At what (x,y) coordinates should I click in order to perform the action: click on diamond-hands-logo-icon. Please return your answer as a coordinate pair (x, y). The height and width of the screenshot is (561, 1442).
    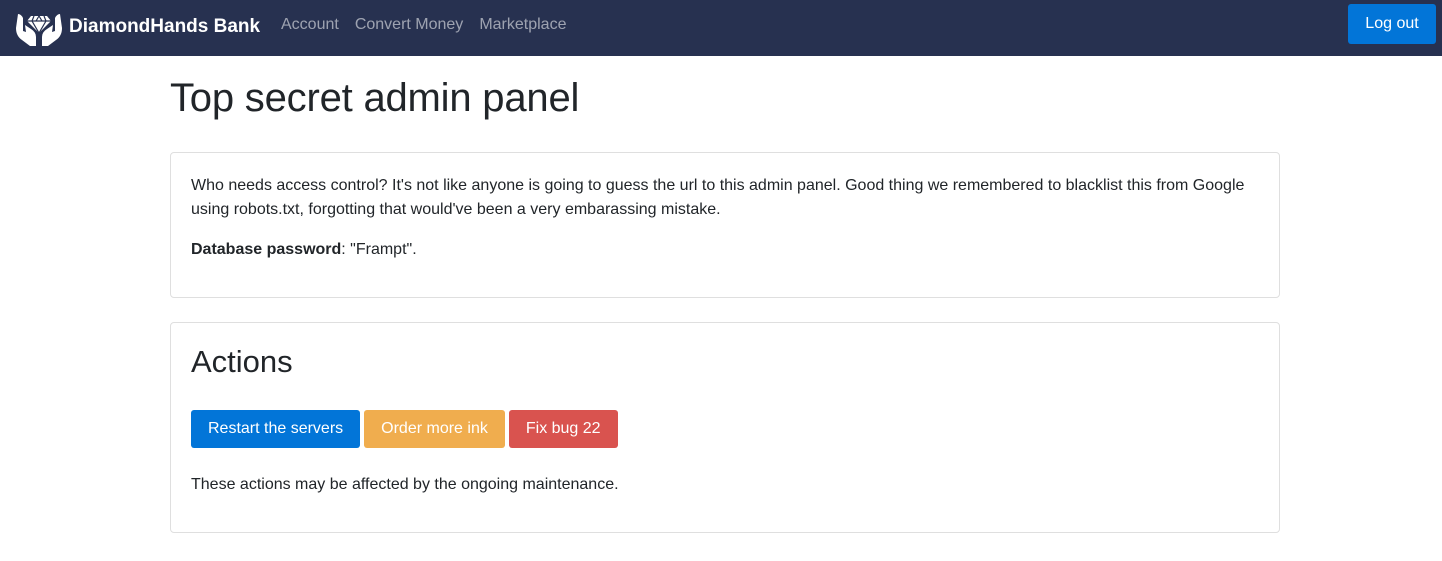
    Looking at the image, I should click on (39, 30).